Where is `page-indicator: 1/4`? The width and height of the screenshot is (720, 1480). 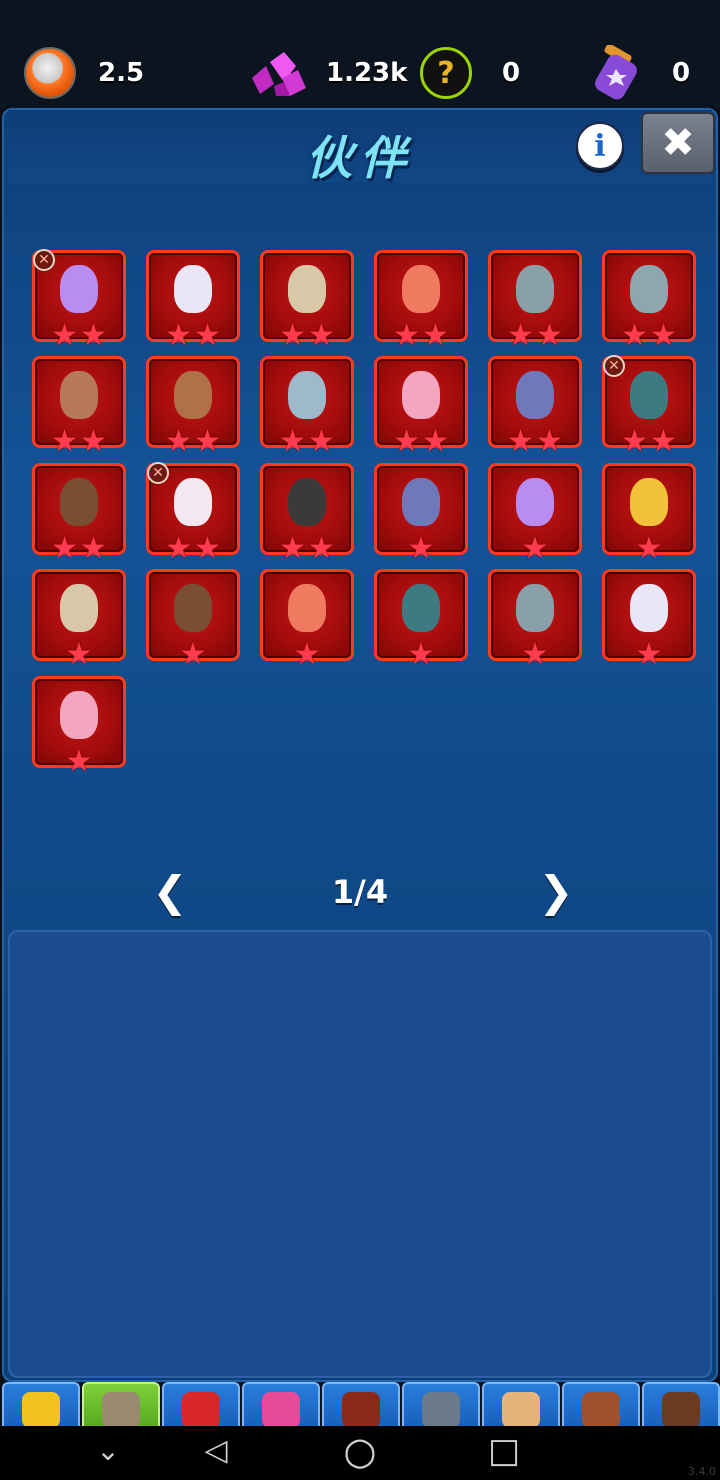
page-indicator: 1/4 is located at coordinates (360, 892).